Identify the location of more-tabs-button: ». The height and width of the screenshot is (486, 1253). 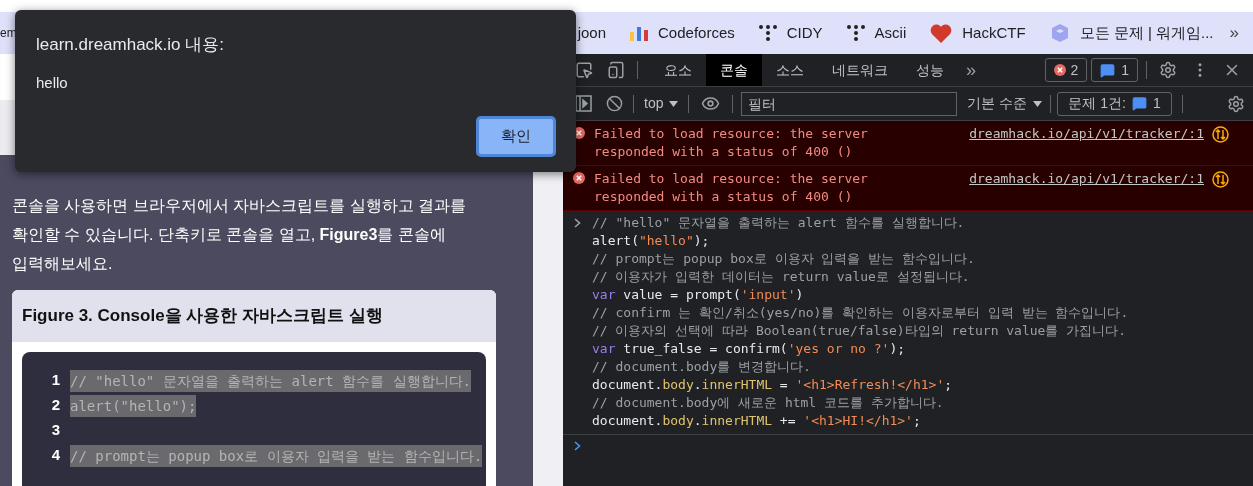
(971, 70).